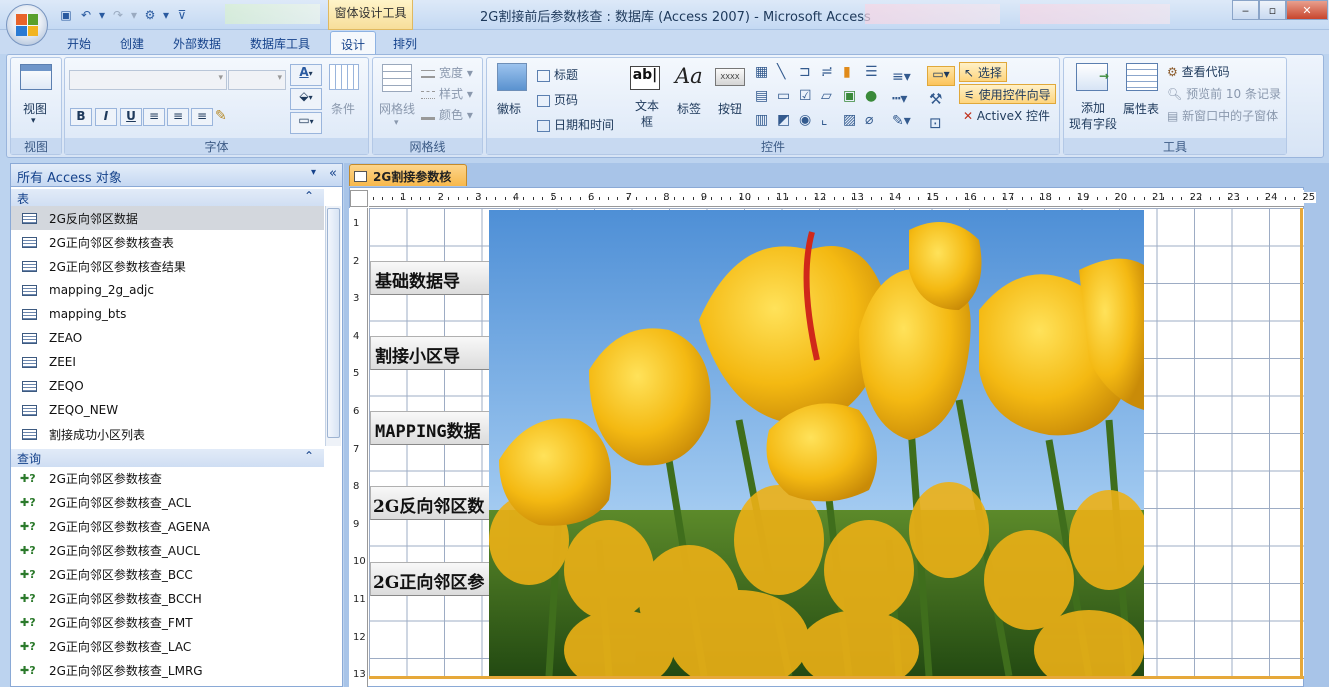 Image resolution: width=1329 pixels, height=687 pixels. I want to click on form-button-mapping: MAPPING数据, so click(432, 428).